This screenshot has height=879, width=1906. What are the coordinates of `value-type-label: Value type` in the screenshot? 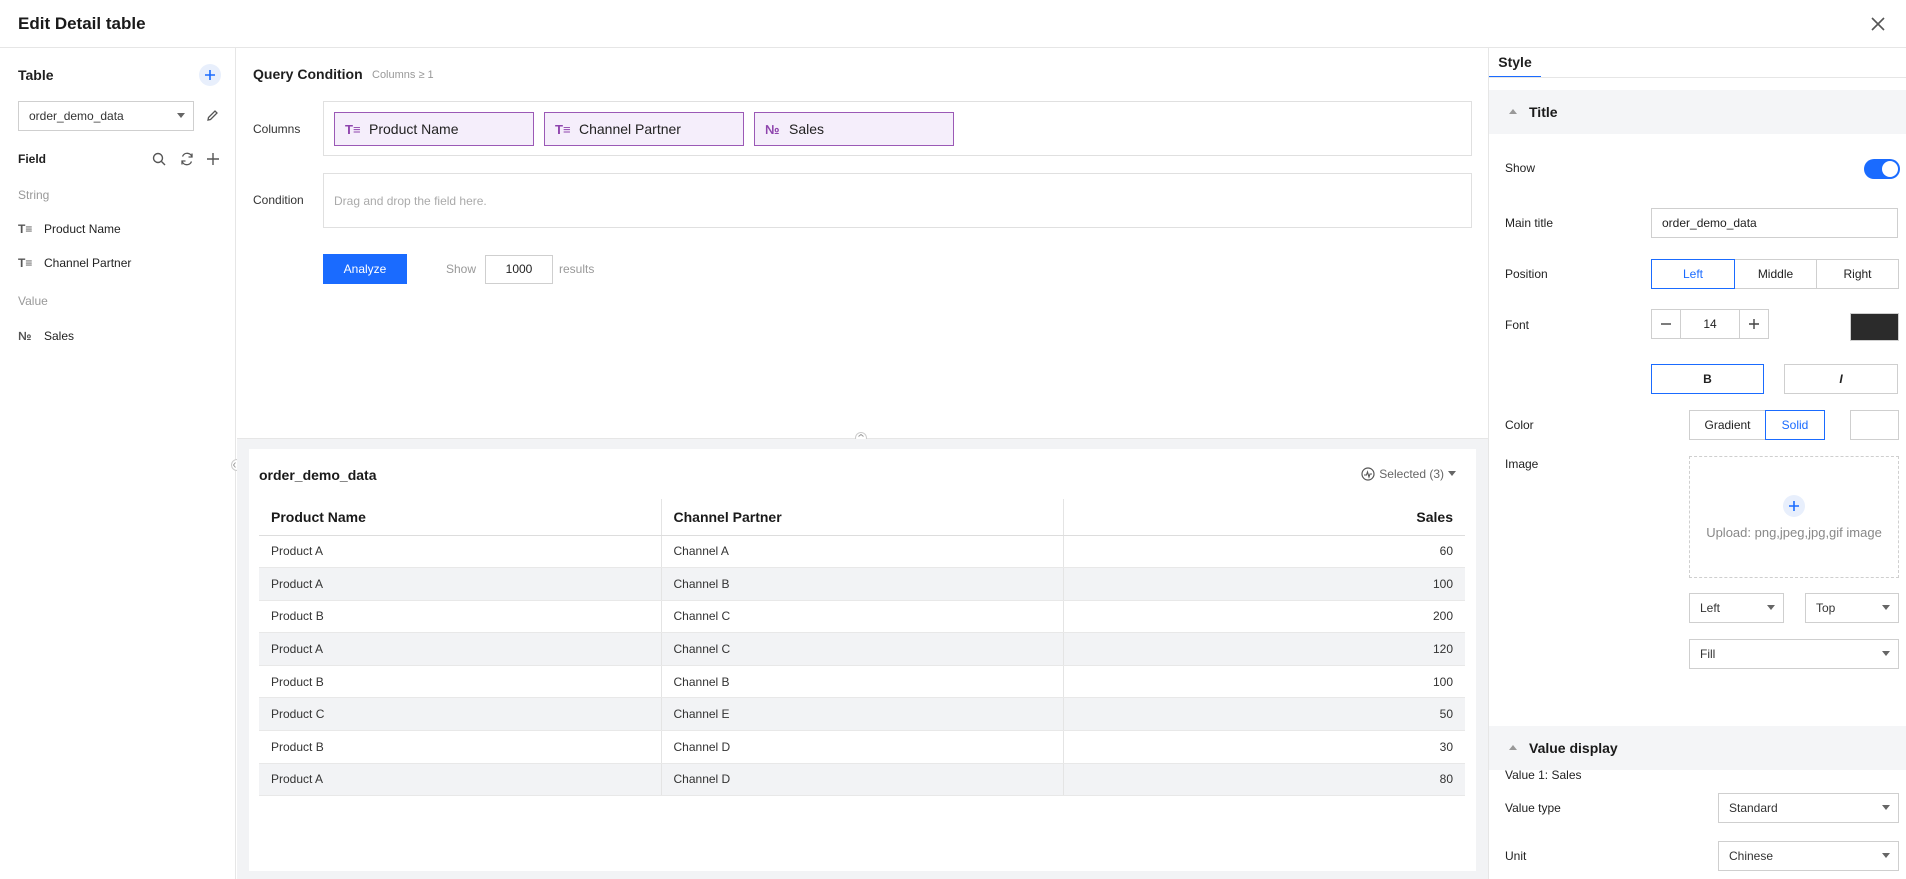 It's located at (1533, 808).